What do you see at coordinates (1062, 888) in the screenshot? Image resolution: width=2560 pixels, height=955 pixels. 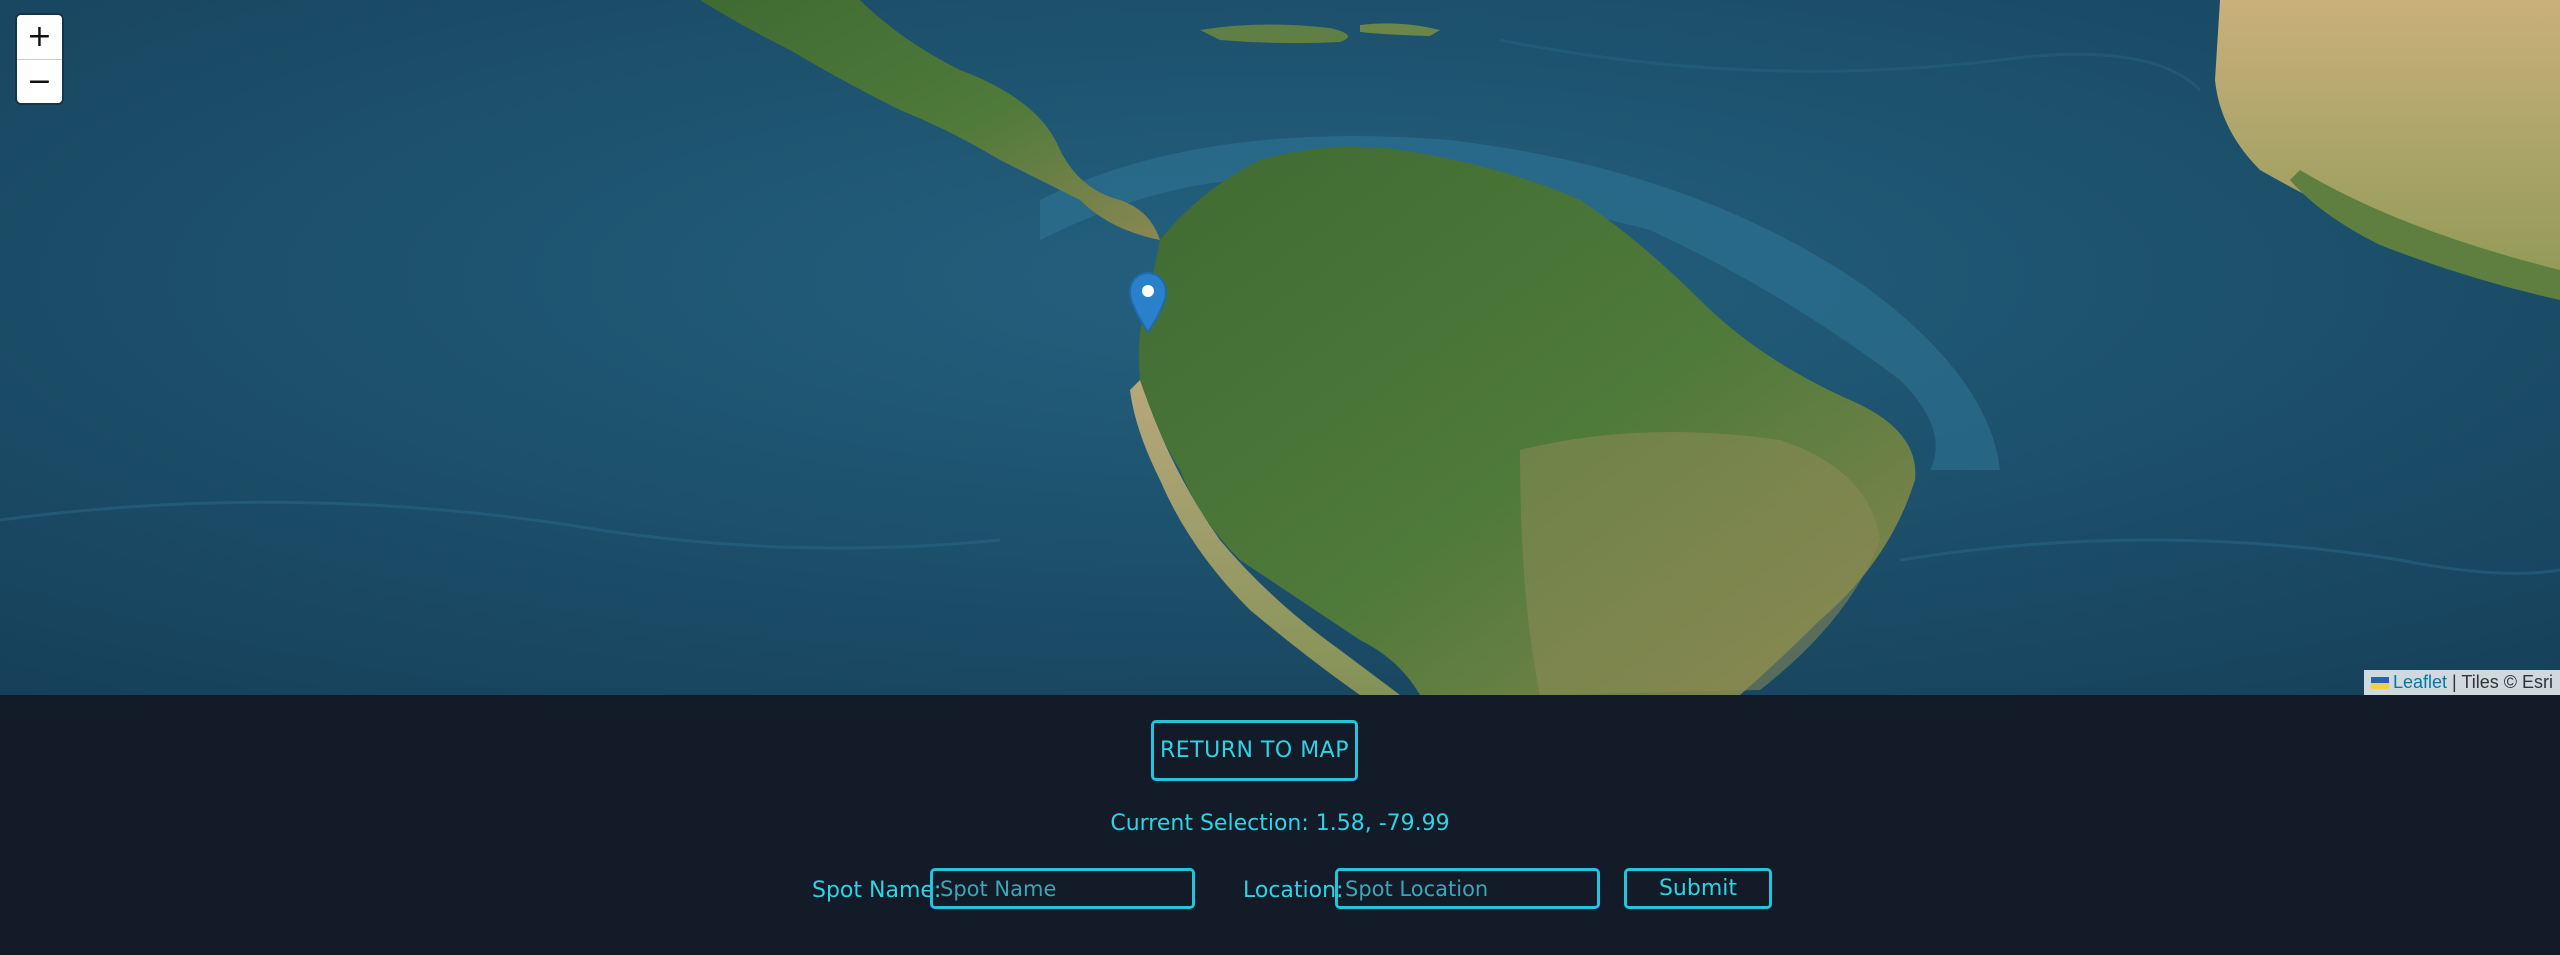 I see `spot-name-input` at bounding box center [1062, 888].